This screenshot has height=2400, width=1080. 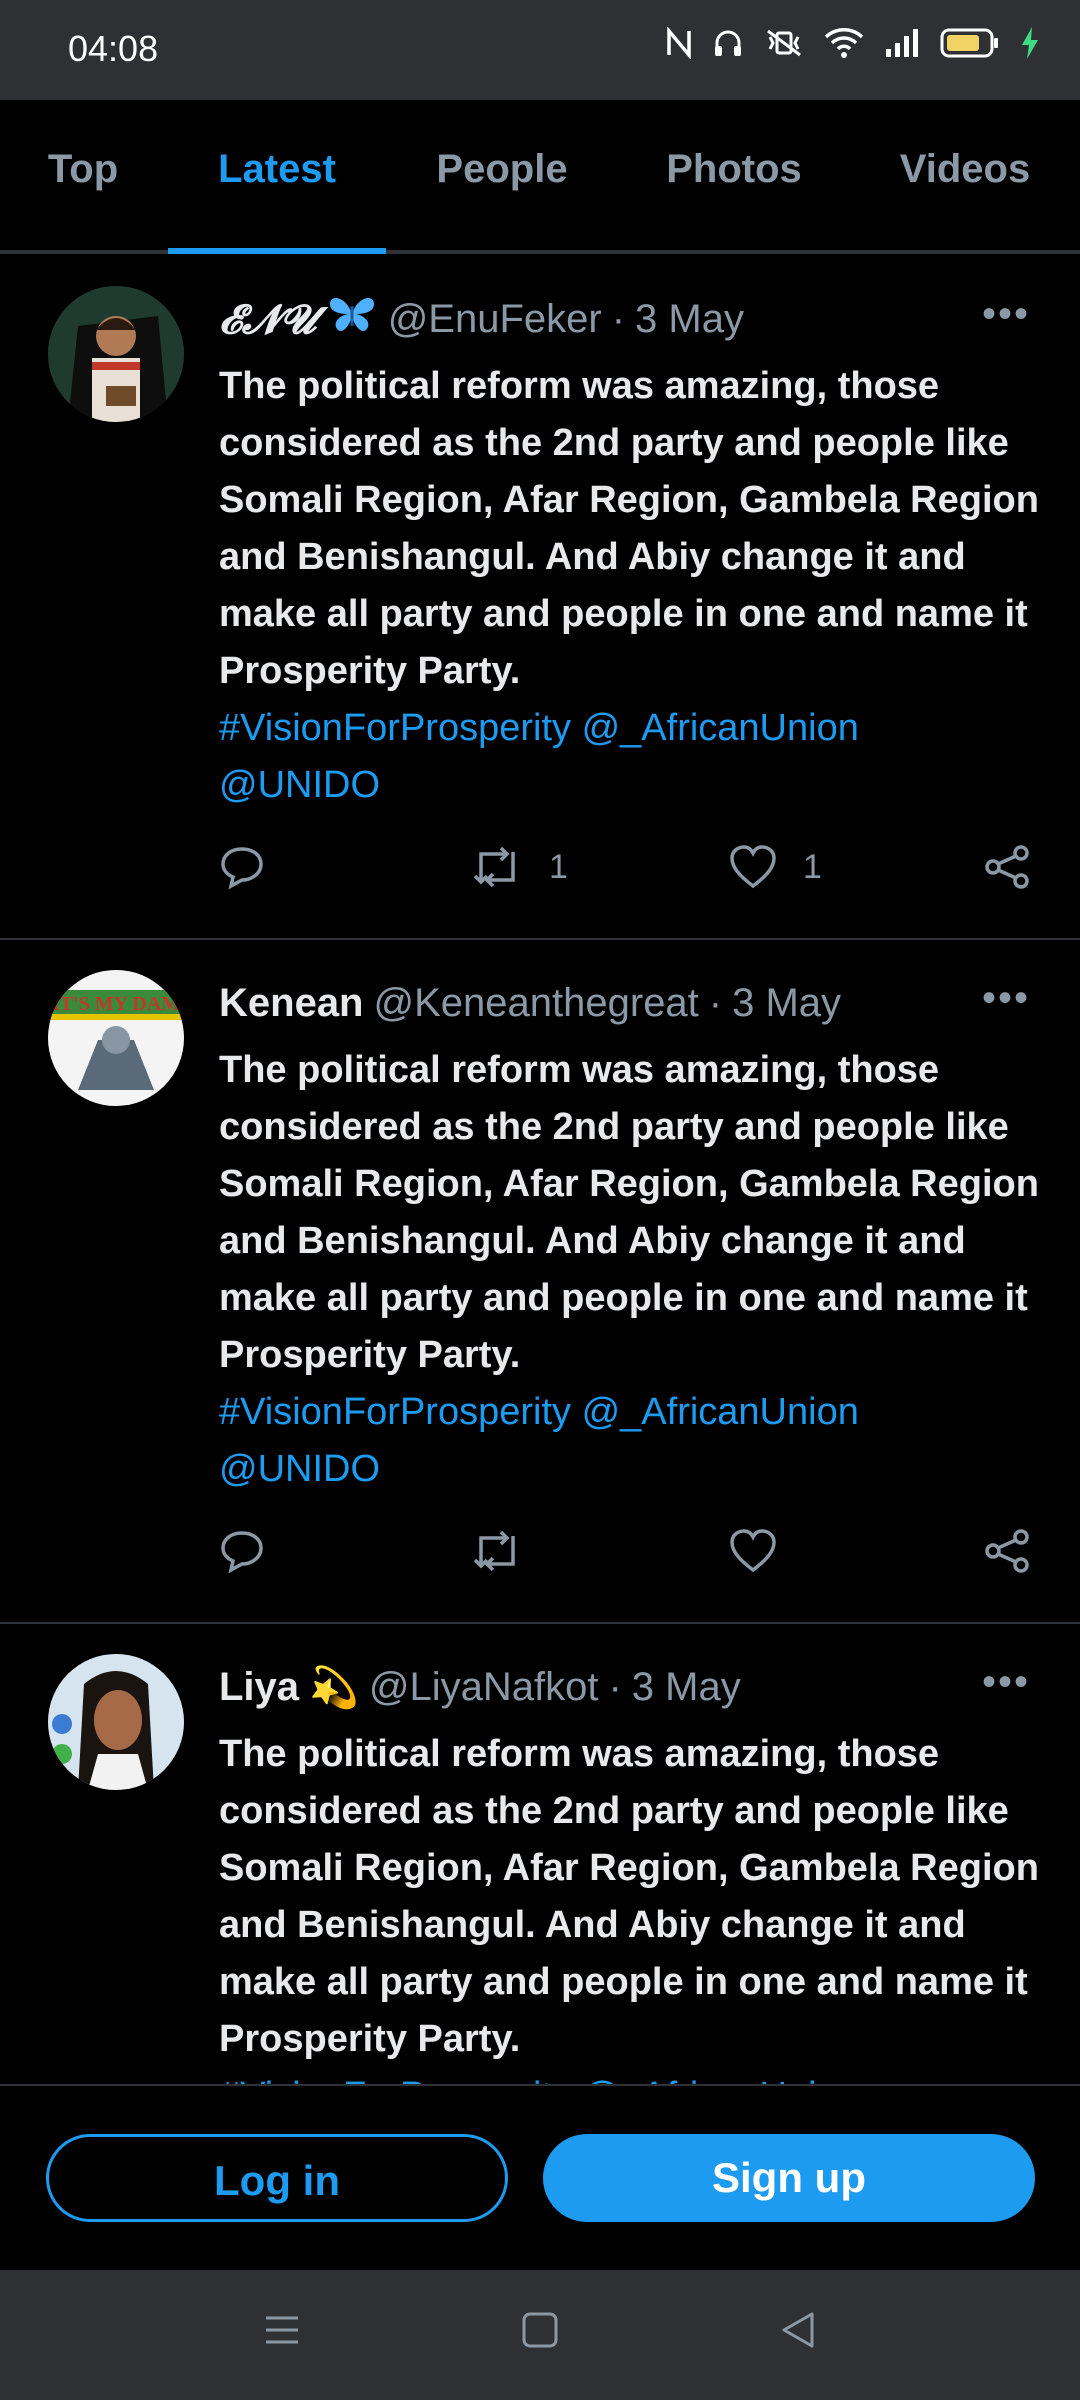 I want to click on auth-bar: Log in Sign up, so click(x=540, y=2178).